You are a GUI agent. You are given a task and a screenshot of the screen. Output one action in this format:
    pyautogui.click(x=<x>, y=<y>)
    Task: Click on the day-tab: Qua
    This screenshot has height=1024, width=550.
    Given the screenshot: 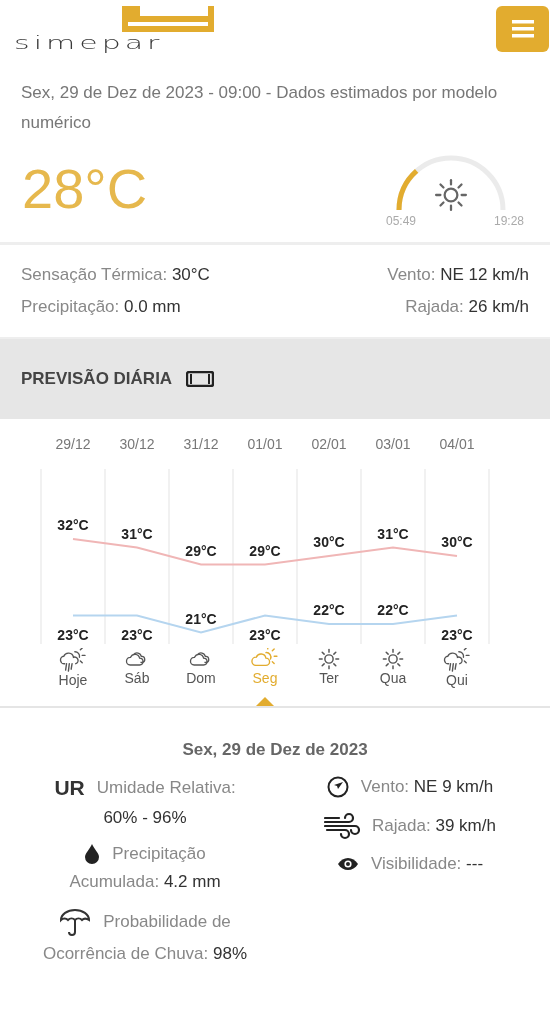 What is the action you would take?
    pyautogui.click(x=393, y=678)
    